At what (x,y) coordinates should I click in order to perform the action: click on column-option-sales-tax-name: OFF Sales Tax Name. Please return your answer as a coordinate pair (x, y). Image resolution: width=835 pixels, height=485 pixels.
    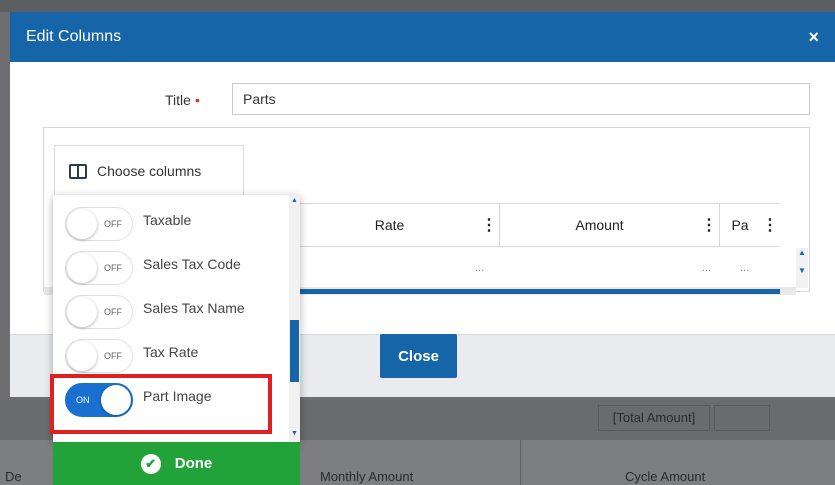
    Looking at the image, I should click on (155, 312).